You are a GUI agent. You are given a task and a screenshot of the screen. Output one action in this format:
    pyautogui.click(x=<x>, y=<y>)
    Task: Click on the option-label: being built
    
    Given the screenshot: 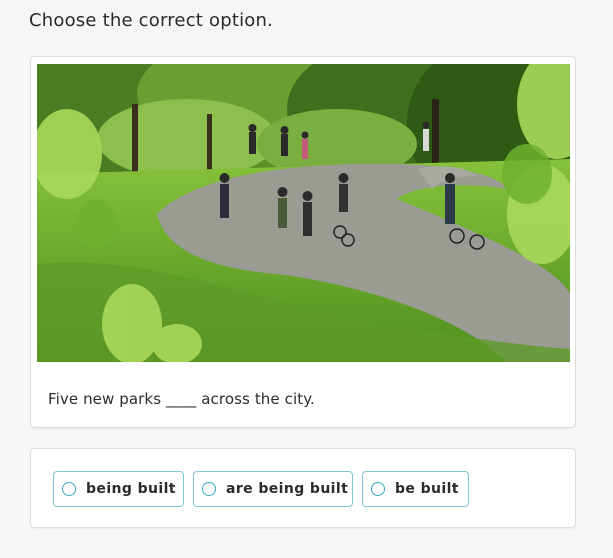 What is the action you would take?
    pyautogui.click(x=131, y=489)
    